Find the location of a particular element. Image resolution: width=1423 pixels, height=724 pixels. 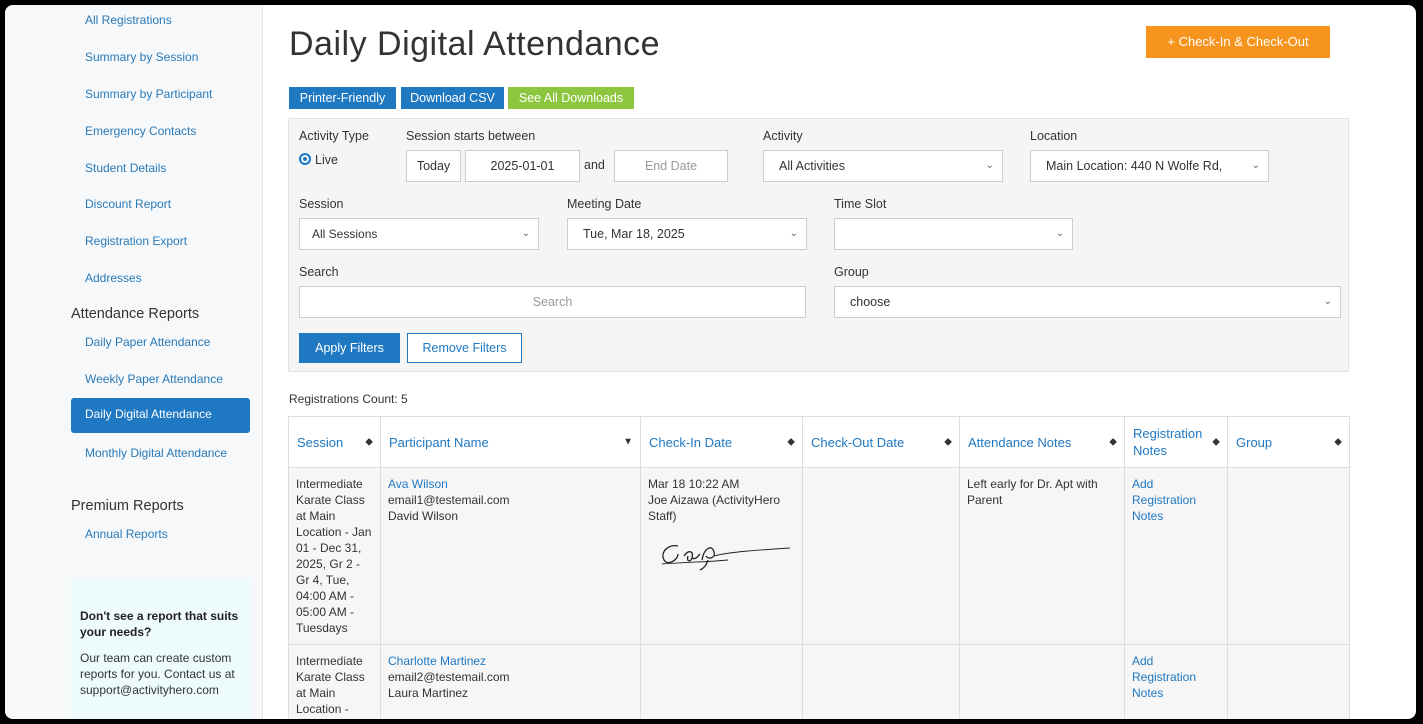

session-select: All Sessions ⌄ is located at coordinates (419, 234).